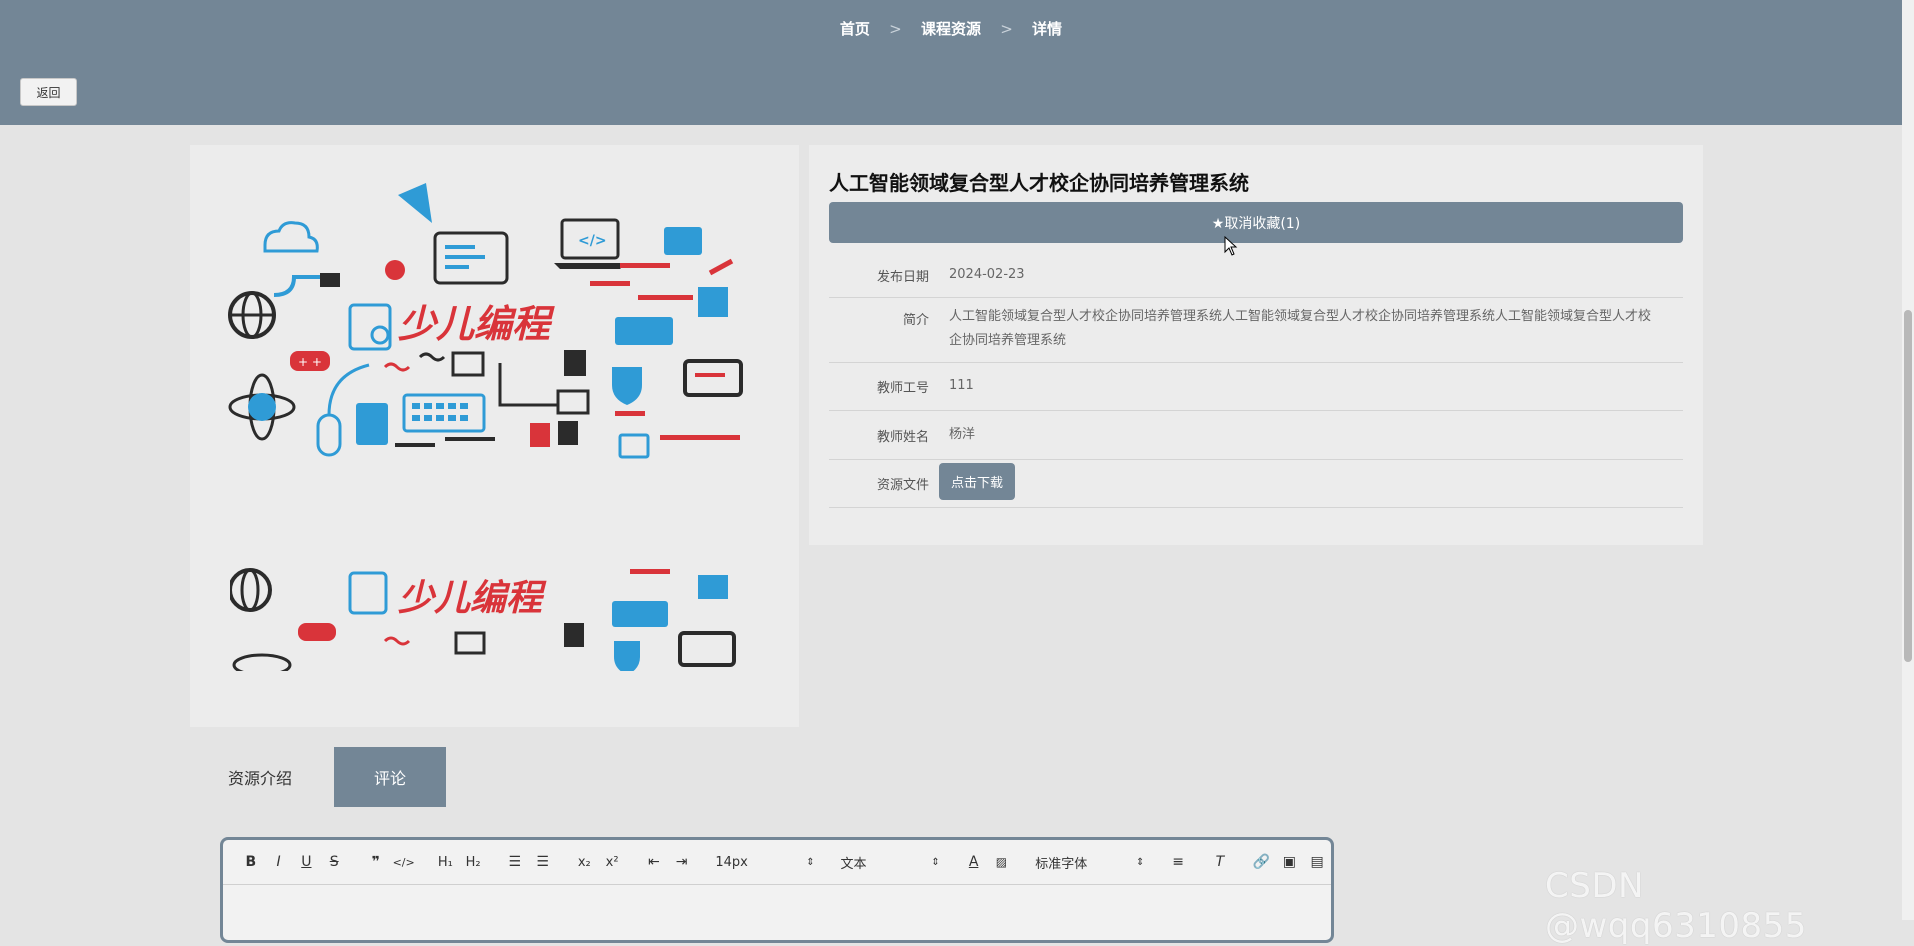 The image size is (1914, 946). I want to click on ordered-list-icon: ☰, so click(515, 862).